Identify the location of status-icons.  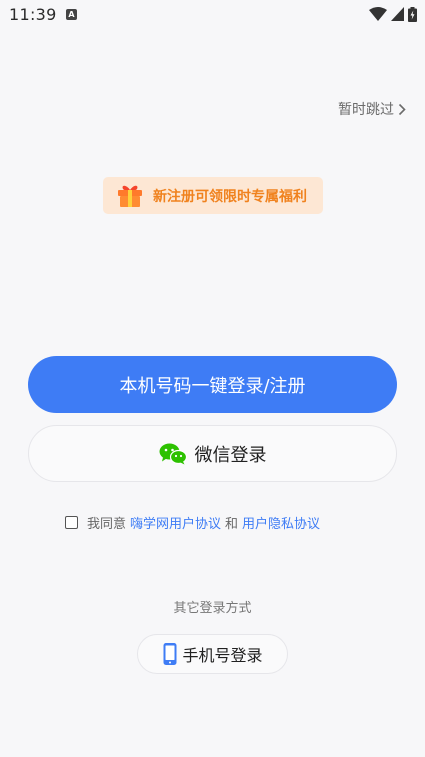
(393, 14).